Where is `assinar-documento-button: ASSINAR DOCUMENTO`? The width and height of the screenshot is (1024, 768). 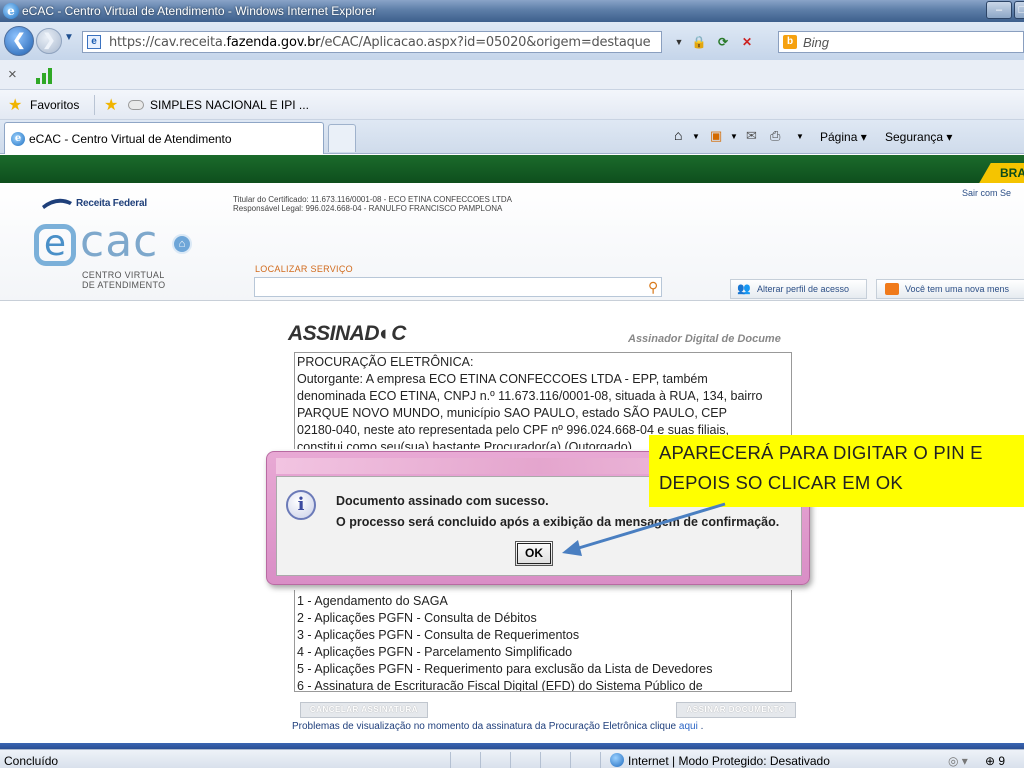 assinar-documento-button: ASSINAR DOCUMENTO is located at coordinates (736, 710).